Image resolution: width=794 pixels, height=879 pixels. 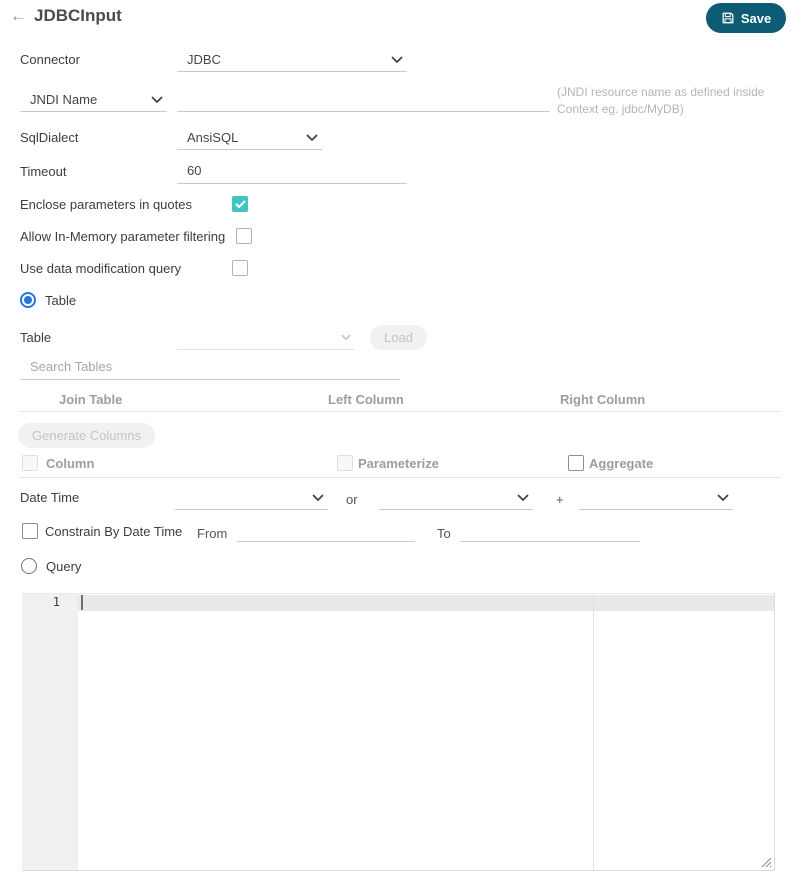 I want to click on query-radio-row: Query, so click(x=51, y=566).